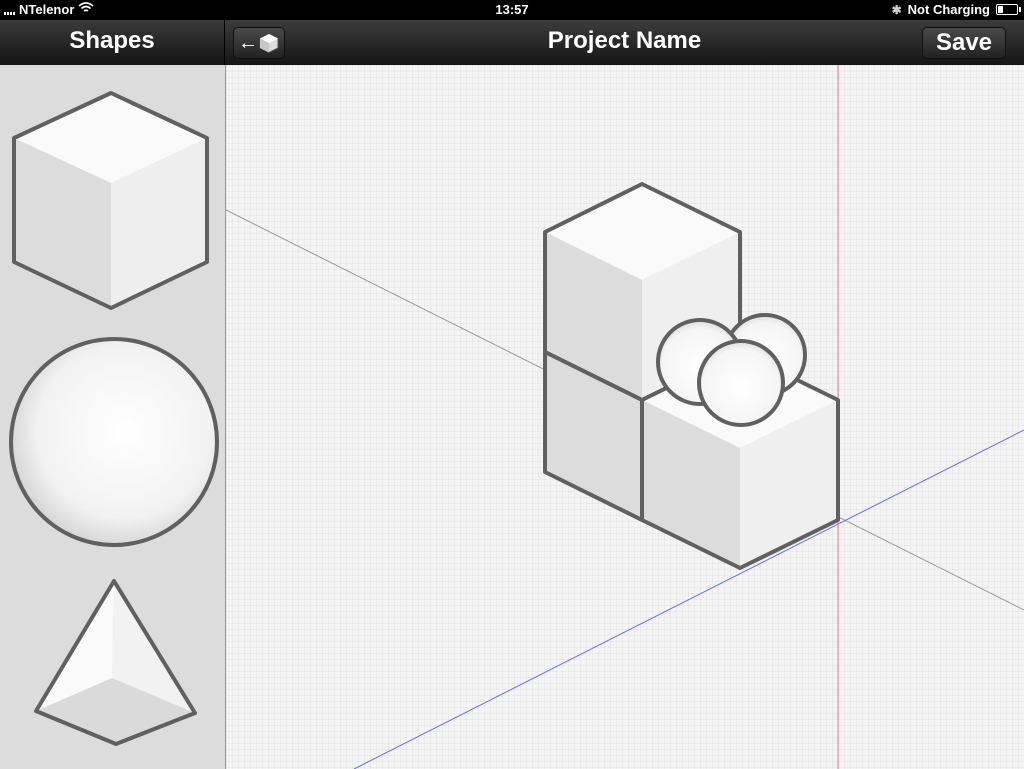 The width and height of the screenshot is (1024, 769). I want to click on battery-icon, so click(1008, 9).